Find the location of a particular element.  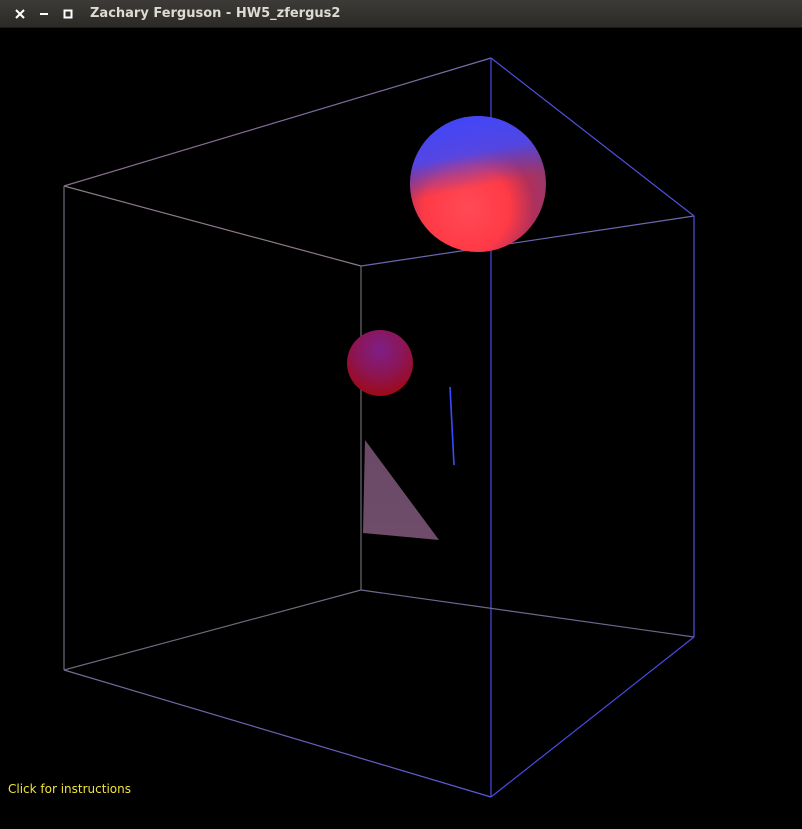

instructions-link: Click for instructions is located at coordinates (69, 789).